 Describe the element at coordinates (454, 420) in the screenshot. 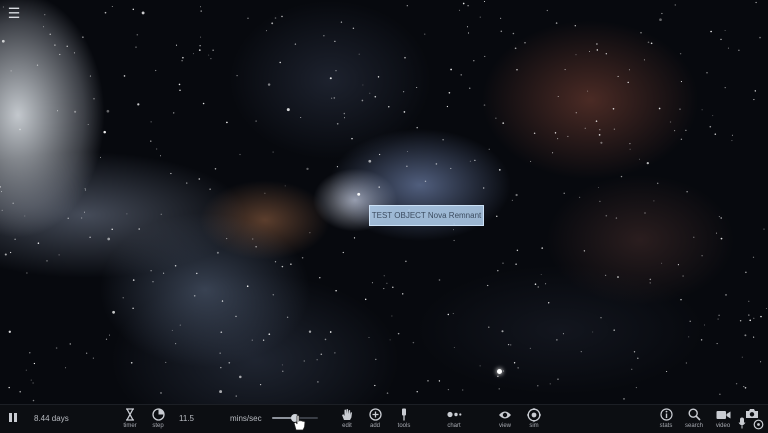

I see `chart-button: chart` at that location.